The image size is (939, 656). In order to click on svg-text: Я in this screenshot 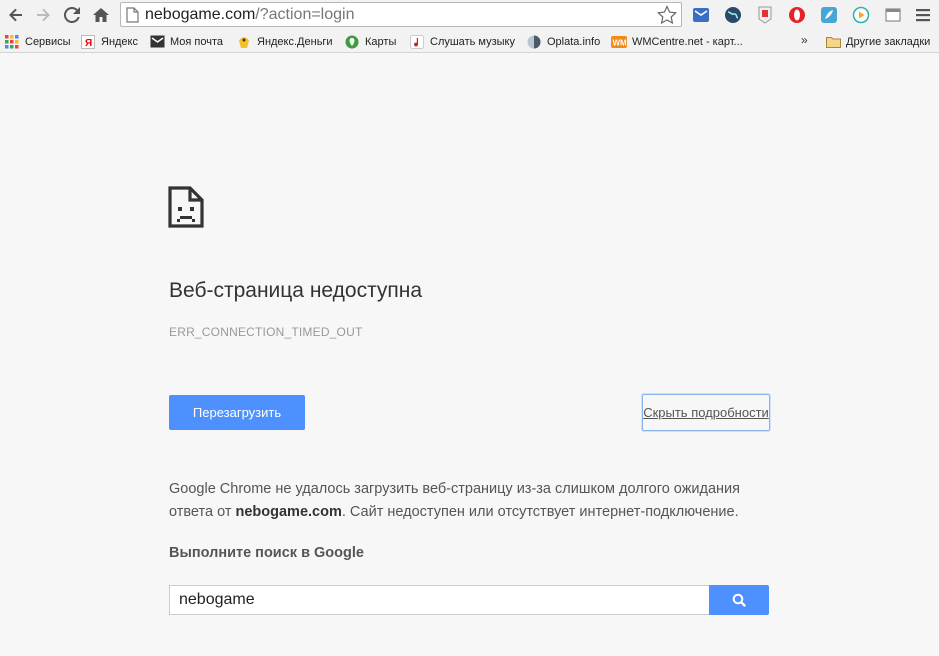, I will do `click(88, 43)`.